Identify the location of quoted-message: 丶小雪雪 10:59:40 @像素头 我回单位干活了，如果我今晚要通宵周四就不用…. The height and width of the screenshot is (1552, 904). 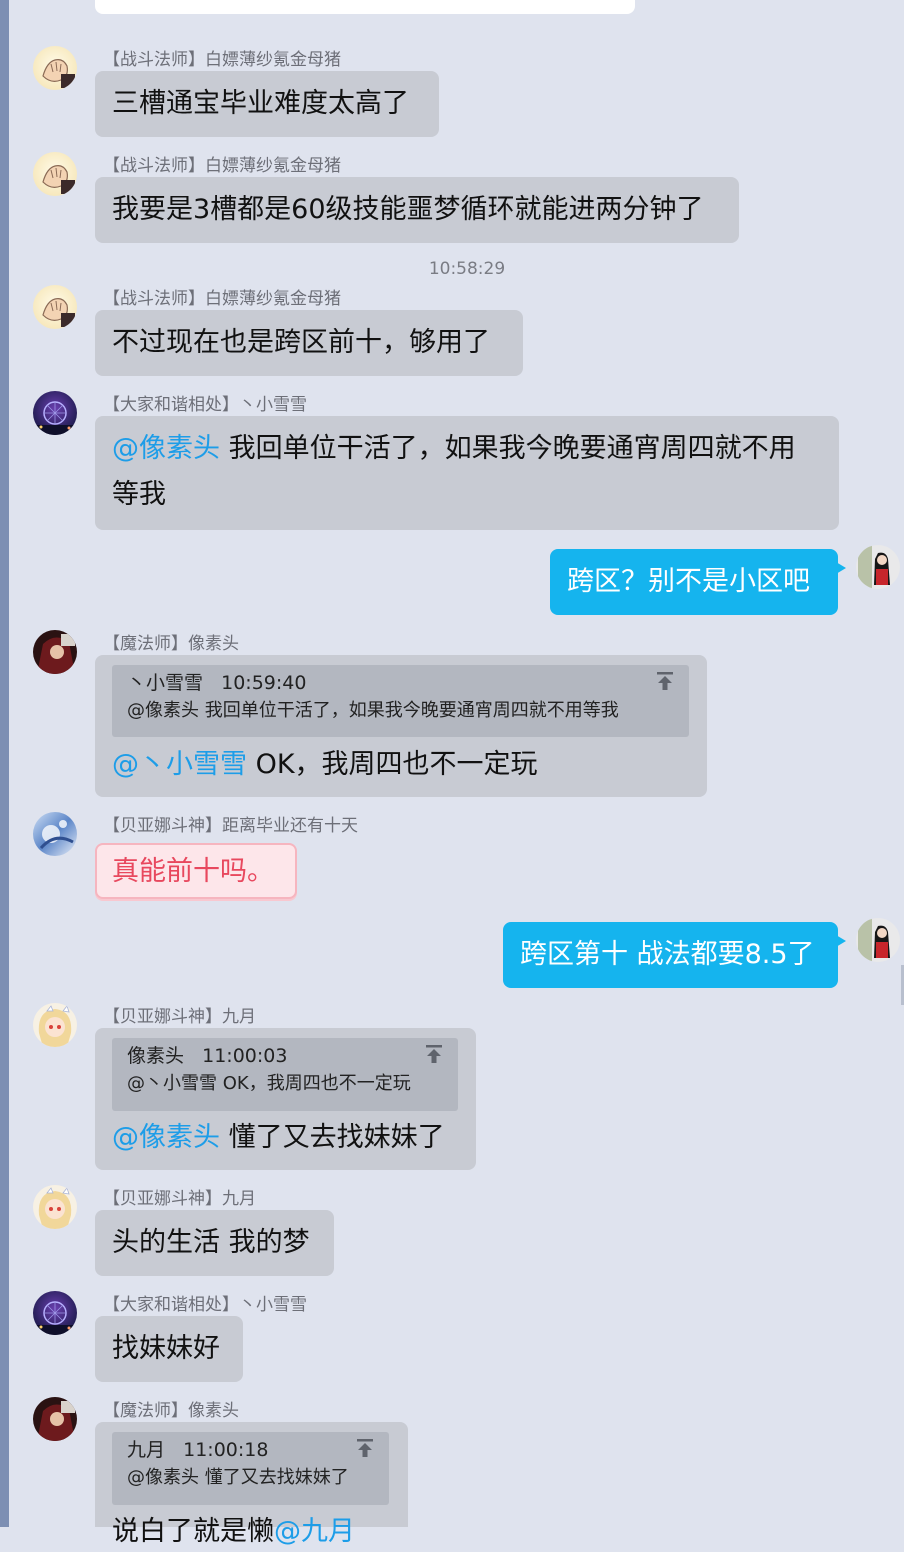
(400, 701).